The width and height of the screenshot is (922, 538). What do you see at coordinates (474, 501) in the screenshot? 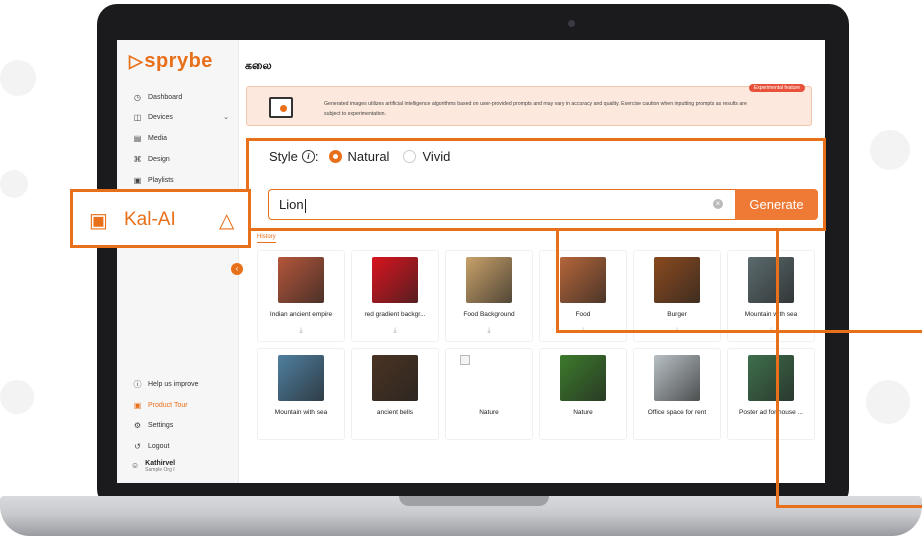
I see `laptop-notch` at bounding box center [474, 501].